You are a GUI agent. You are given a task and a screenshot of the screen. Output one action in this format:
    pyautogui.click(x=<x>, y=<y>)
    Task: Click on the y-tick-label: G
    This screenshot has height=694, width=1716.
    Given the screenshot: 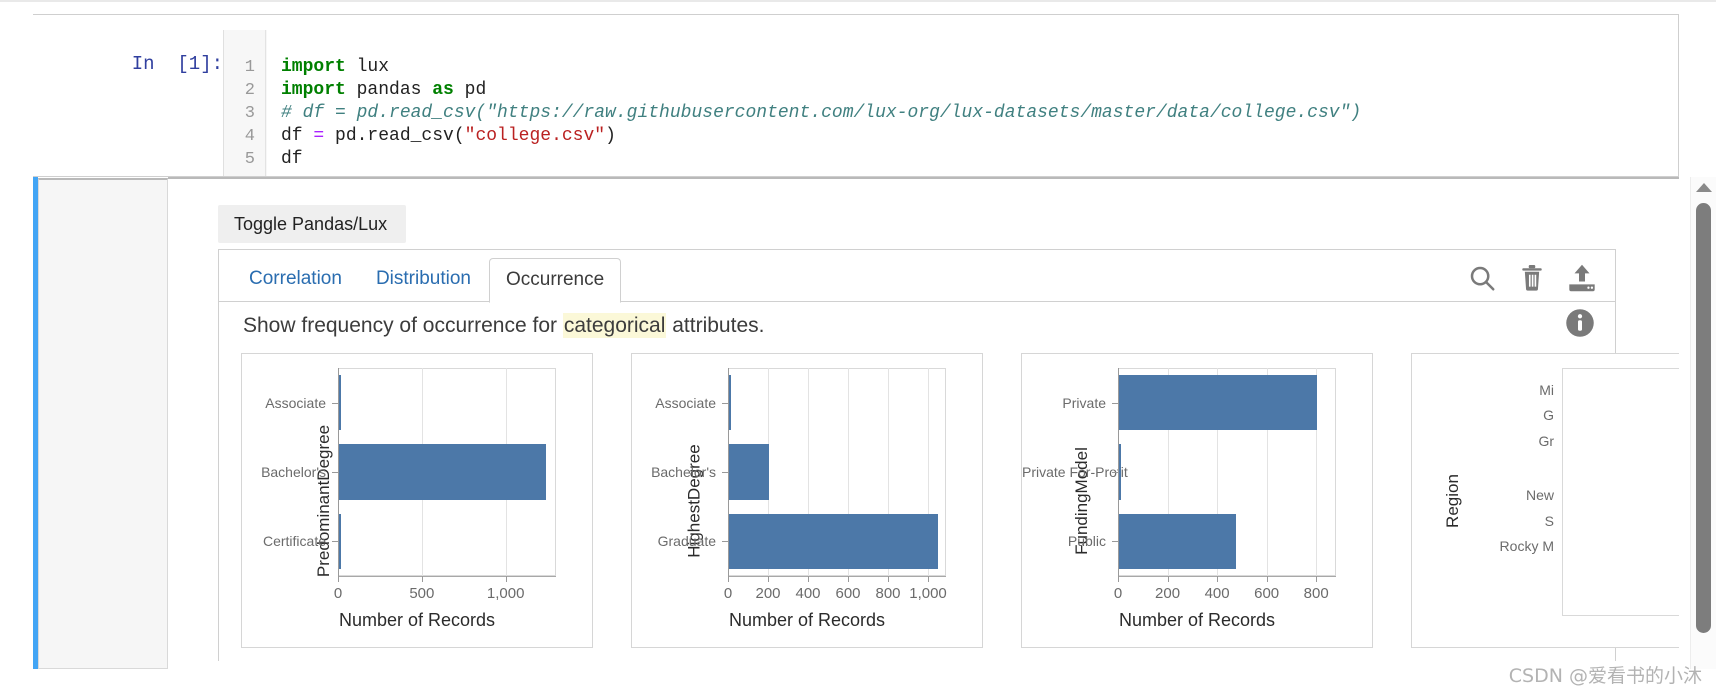 What is the action you would take?
    pyautogui.click(x=1548, y=415)
    